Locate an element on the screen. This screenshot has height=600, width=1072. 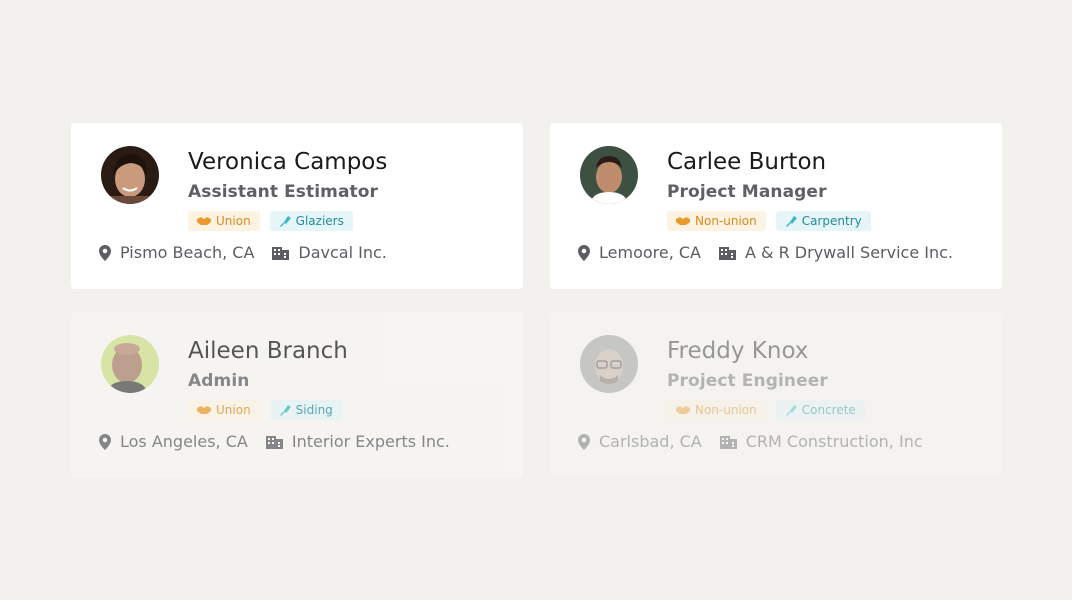
contact-meta: Carlsbad, CA CRM Construction, Inc is located at coordinates (750, 441).